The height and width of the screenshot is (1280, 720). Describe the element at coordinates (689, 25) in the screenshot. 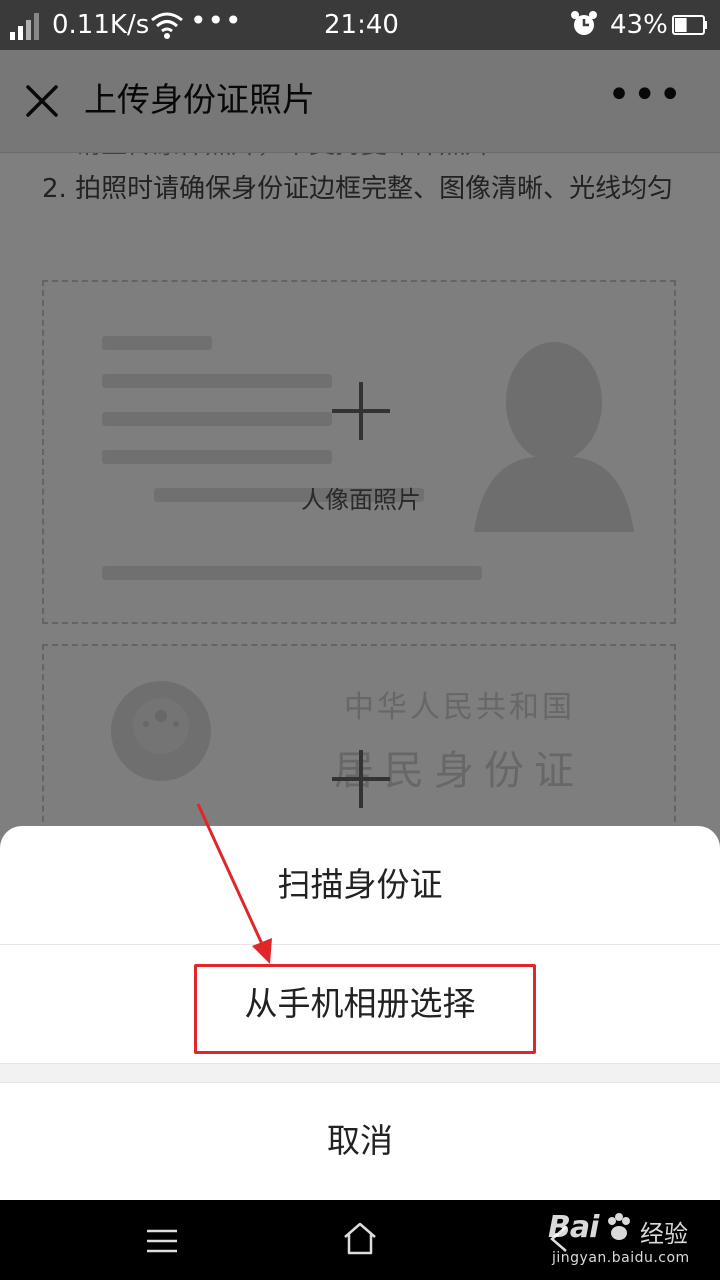

I see `battery-icon` at that location.